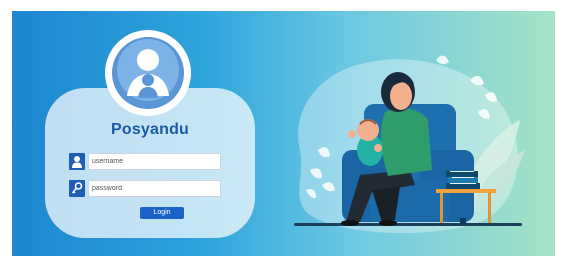 The height and width of the screenshot is (266, 567). What do you see at coordinates (150, 129) in the screenshot?
I see `app-title: Posyandu` at bounding box center [150, 129].